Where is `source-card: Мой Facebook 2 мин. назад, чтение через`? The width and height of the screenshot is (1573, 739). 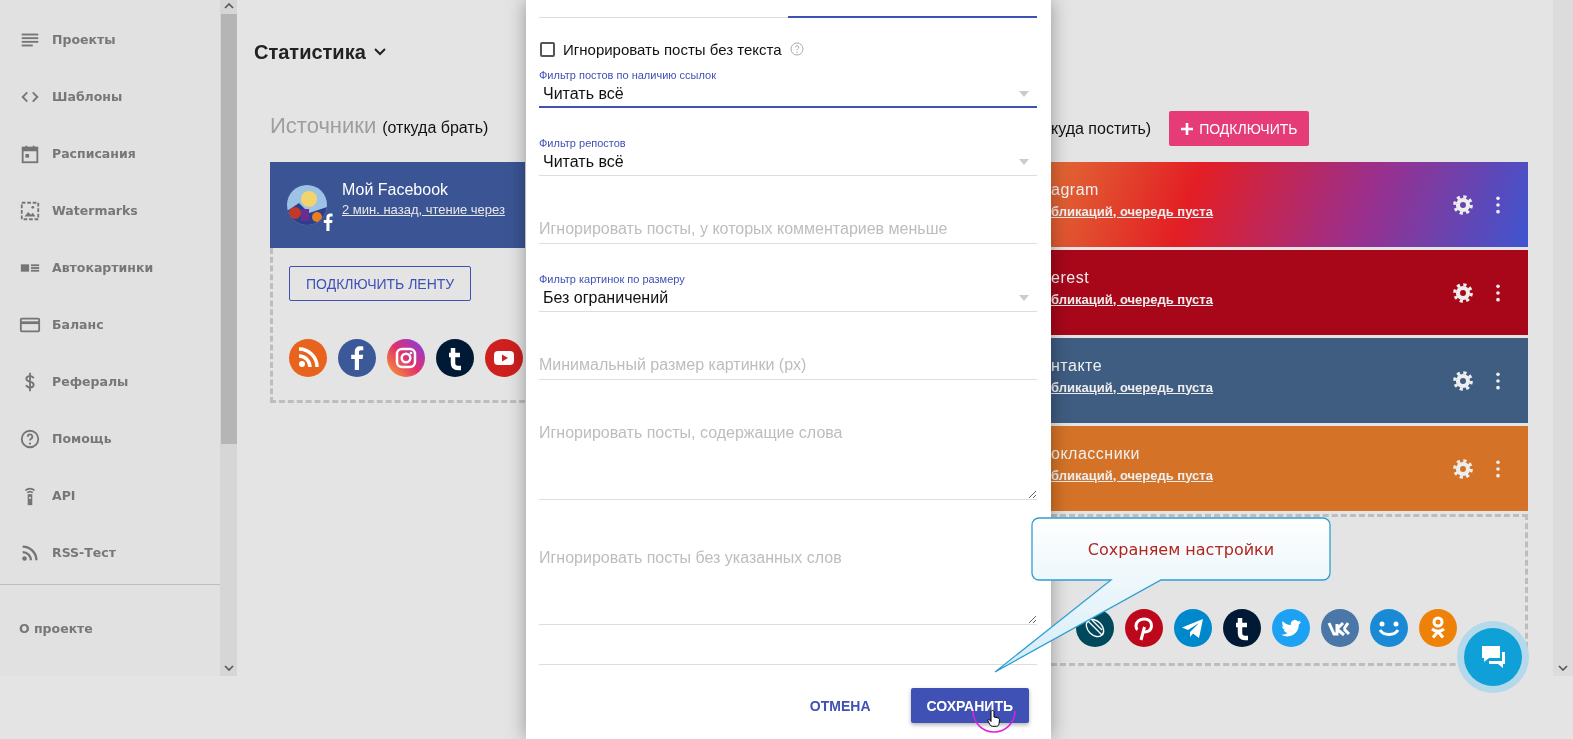
source-card: Мой Facebook 2 мин. назад, чтение через is located at coordinates (397, 205).